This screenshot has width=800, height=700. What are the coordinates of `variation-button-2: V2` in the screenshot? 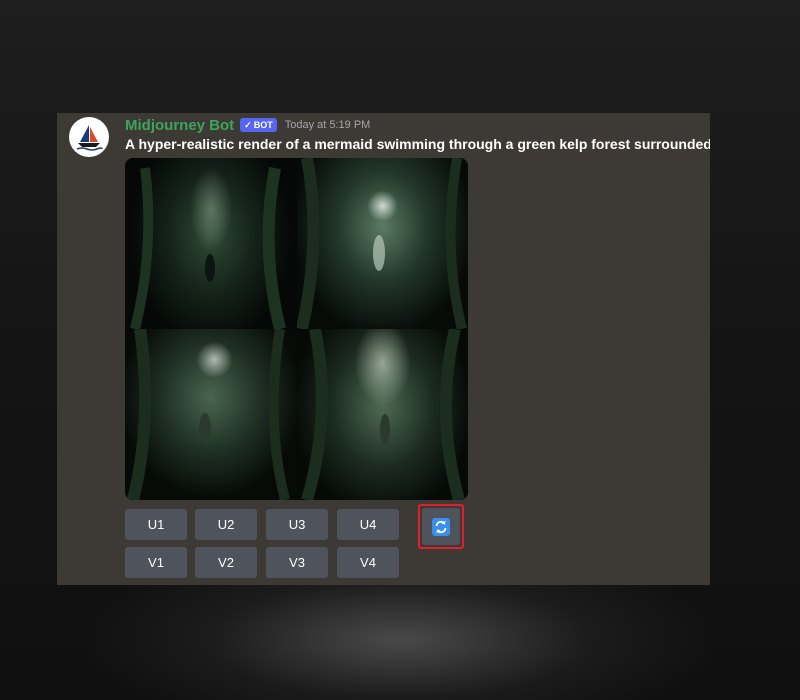 It's located at (226, 562).